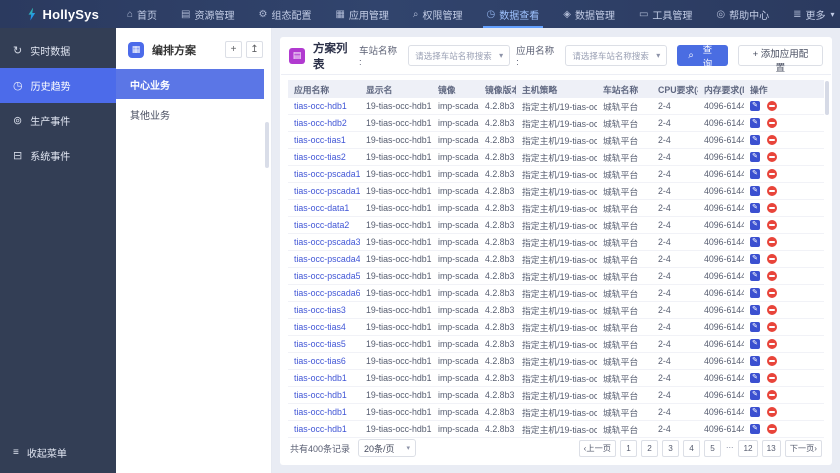 The width and height of the screenshot is (840, 473). What do you see at coordinates (324, 276) in the screenshot?
I see `cell-app-name: tias-occ-pscada5` at bounding box center [324, 276].